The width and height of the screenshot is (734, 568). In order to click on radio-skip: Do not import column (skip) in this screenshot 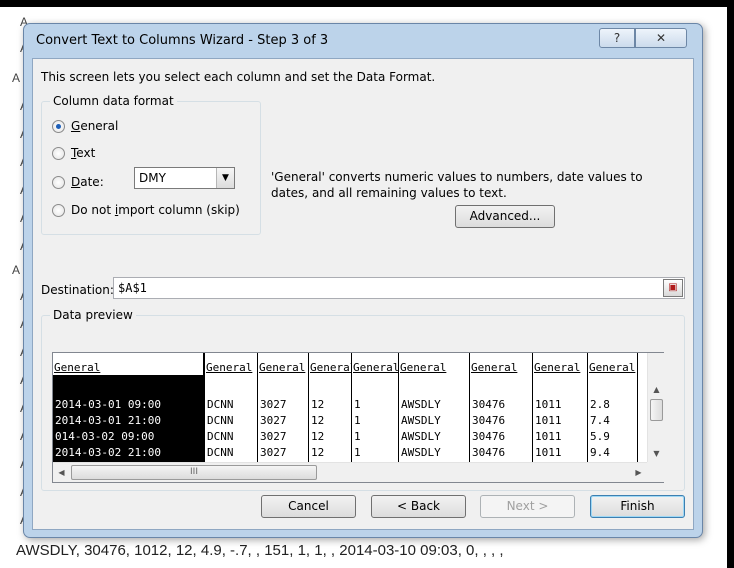, I will do `click(146, 210)`.